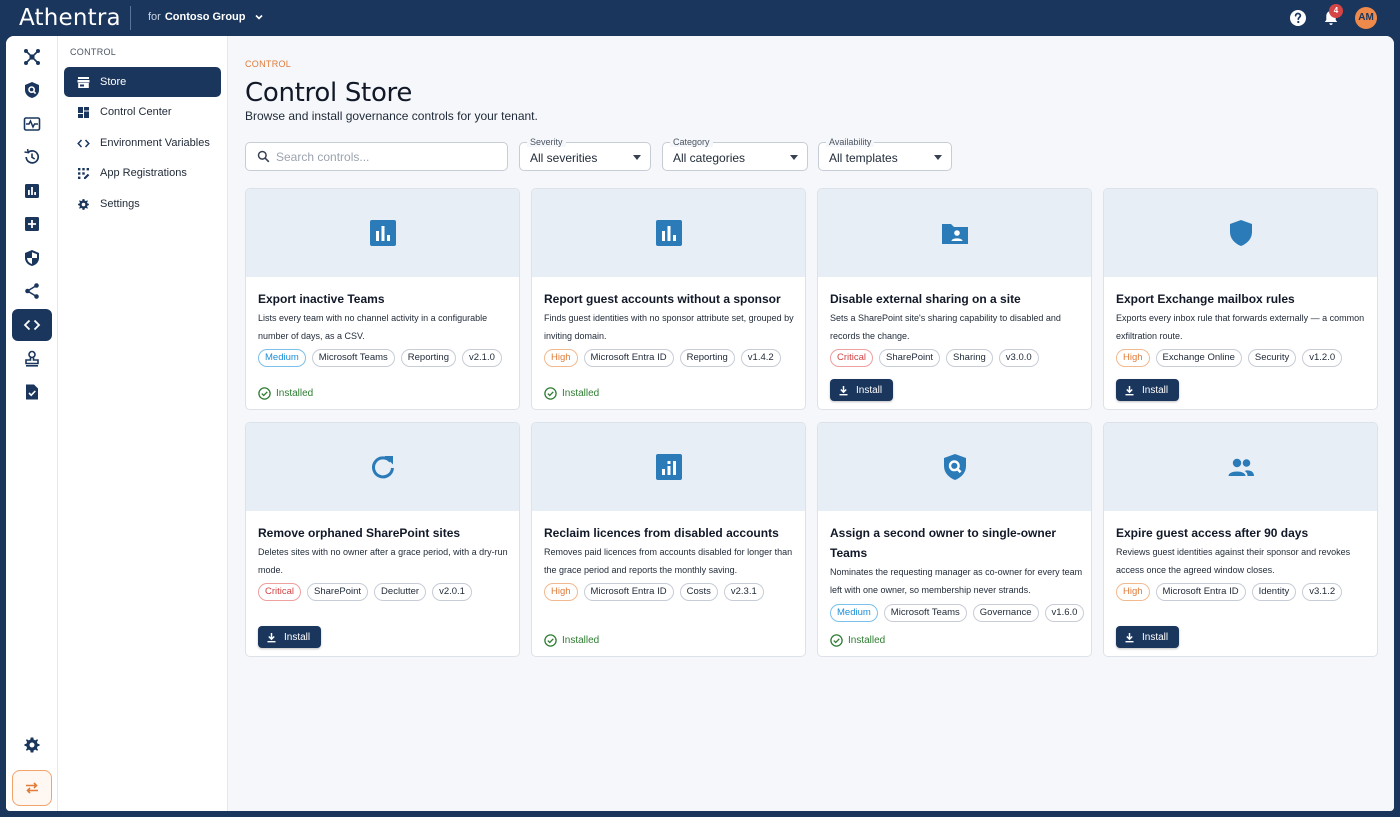 The image size is (1400, 817). I want to click on tag-chip: SharePoint, so click(910, 358).